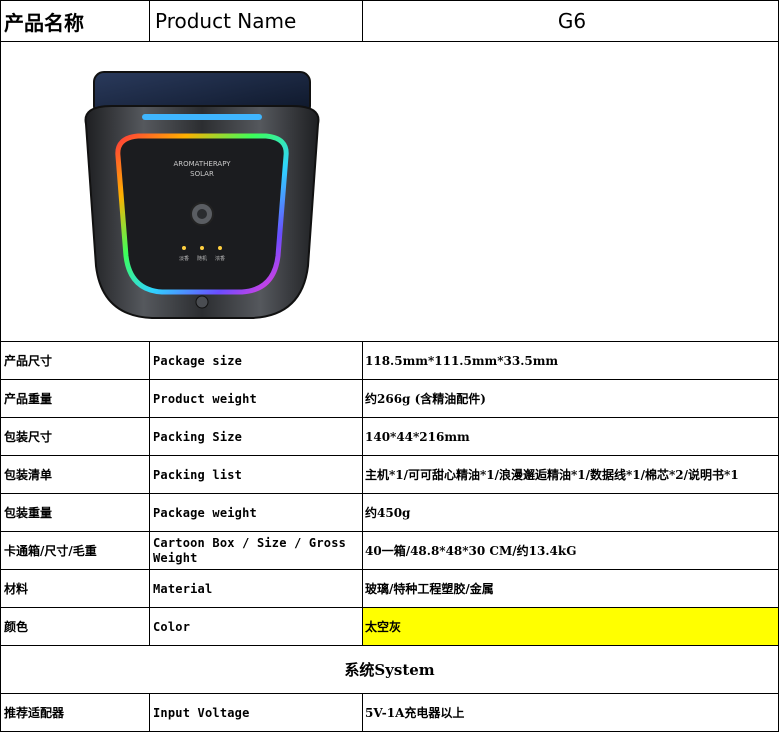 Image resolution: width=779 pixels, height=732 pixels. I want to click on badge-sub: SOLAR, so click(202, 174).